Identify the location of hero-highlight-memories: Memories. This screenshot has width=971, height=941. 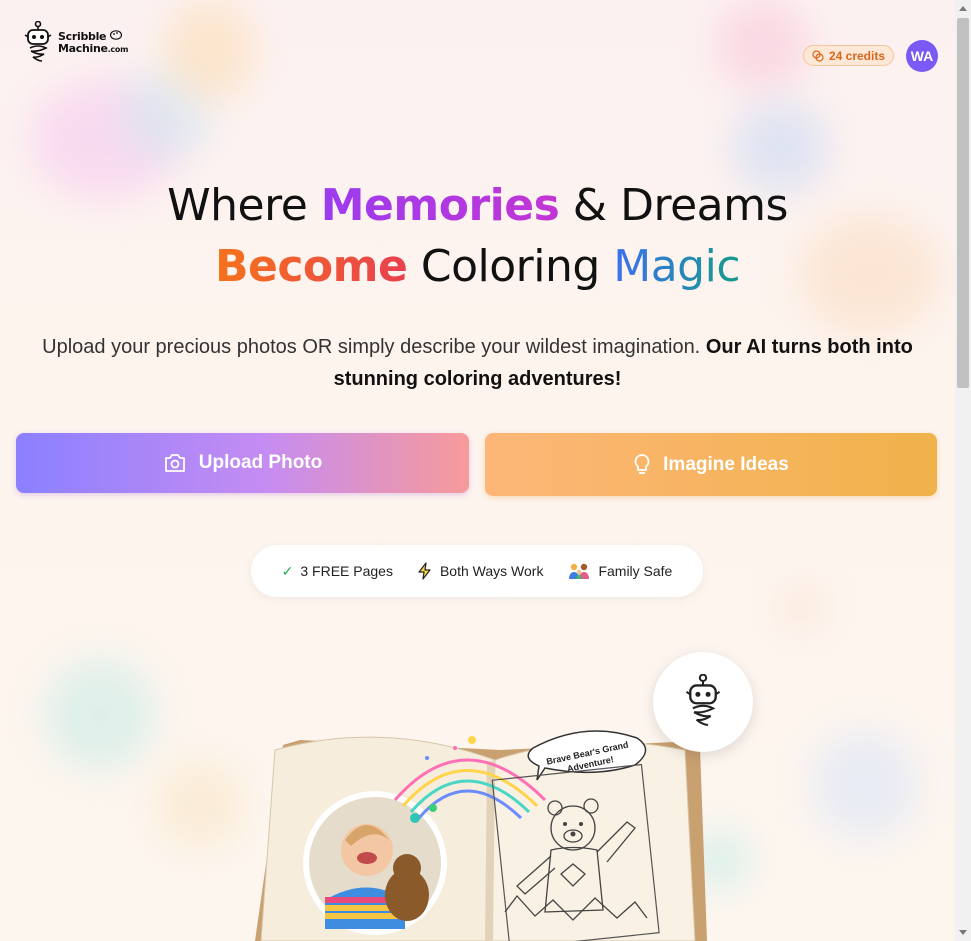
(440, 205).